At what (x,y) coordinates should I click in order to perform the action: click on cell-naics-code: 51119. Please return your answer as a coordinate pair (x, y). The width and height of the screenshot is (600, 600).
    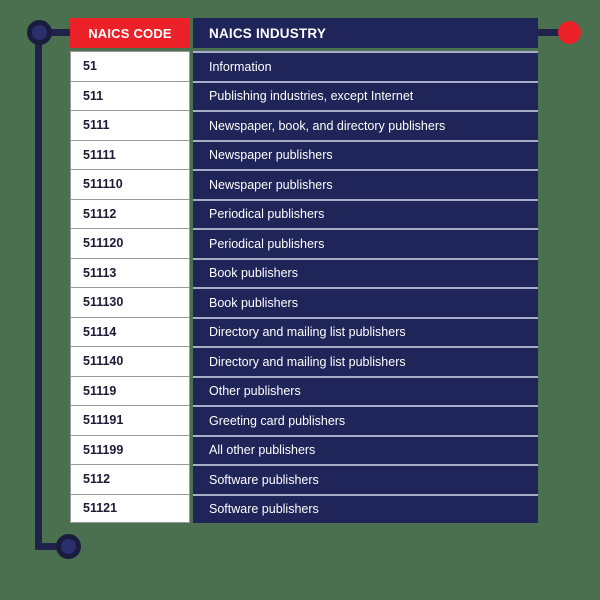
    Looking at the image, I should click on (130, 390).